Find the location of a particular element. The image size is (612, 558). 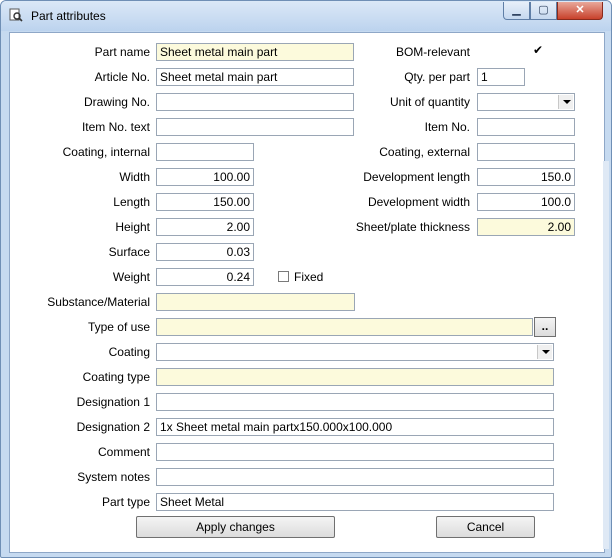

system-notes-field is located at coordinates (355, 477).